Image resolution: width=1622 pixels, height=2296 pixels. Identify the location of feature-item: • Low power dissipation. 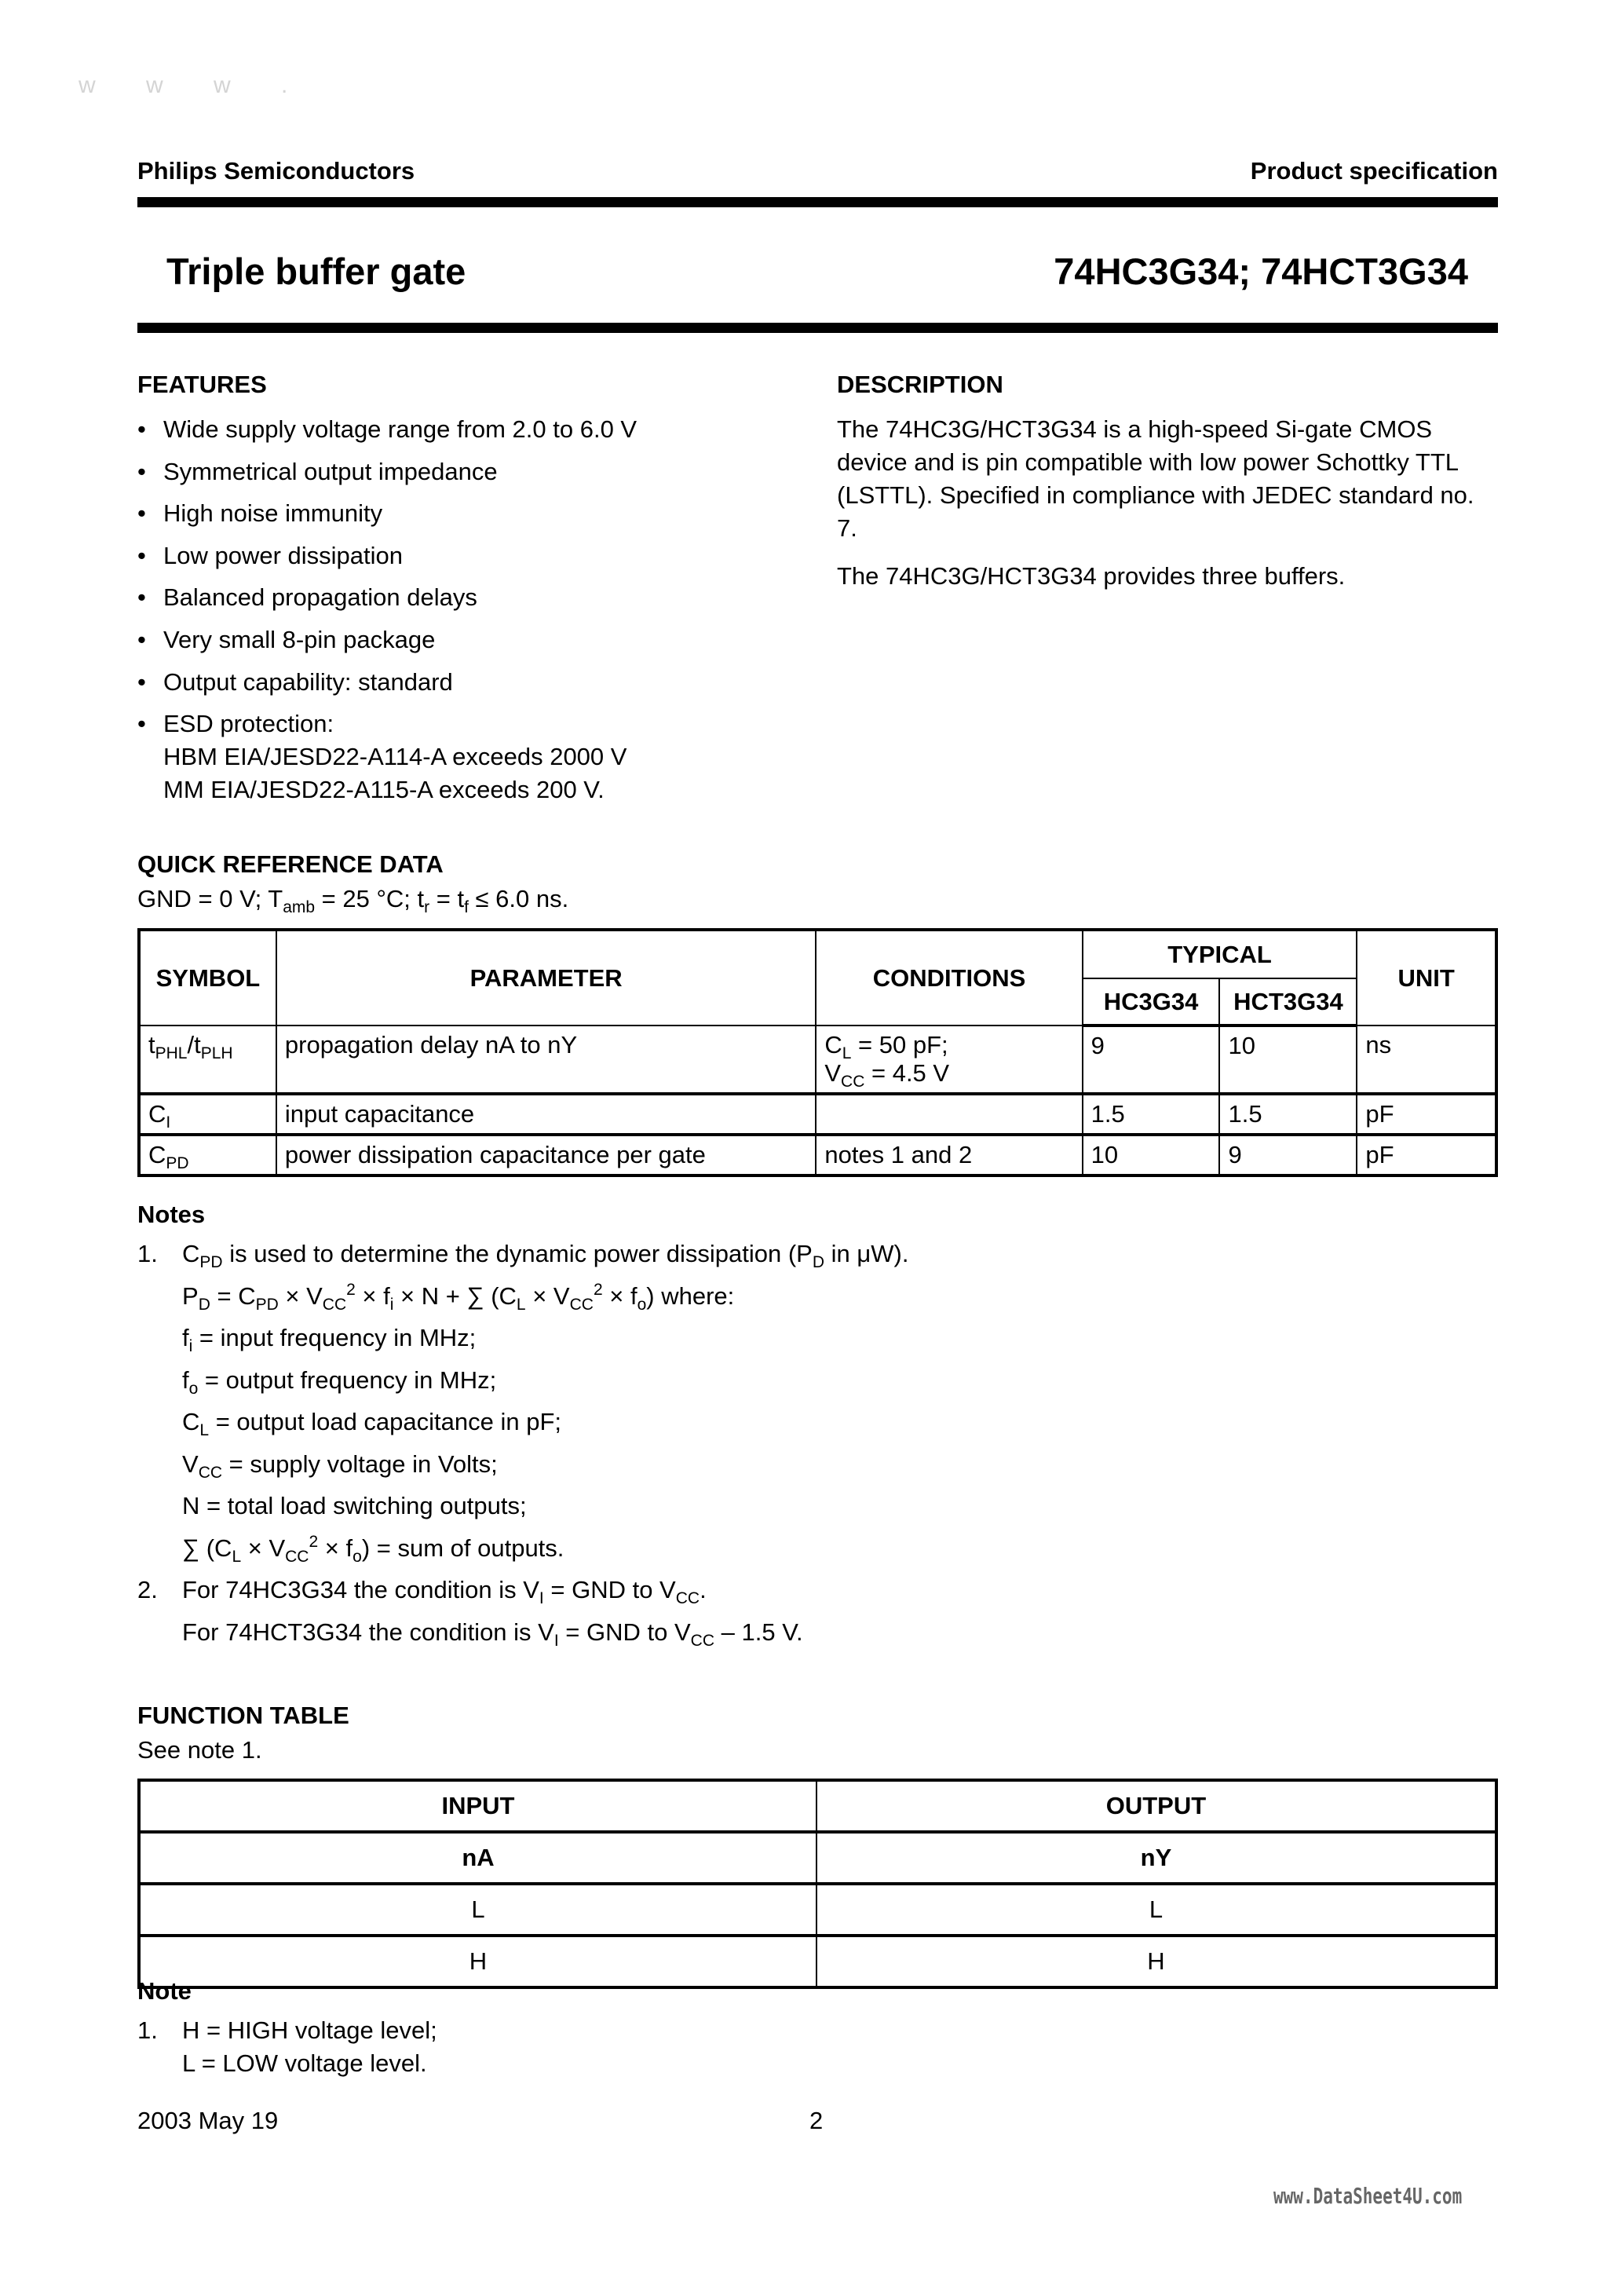
(475, 556).